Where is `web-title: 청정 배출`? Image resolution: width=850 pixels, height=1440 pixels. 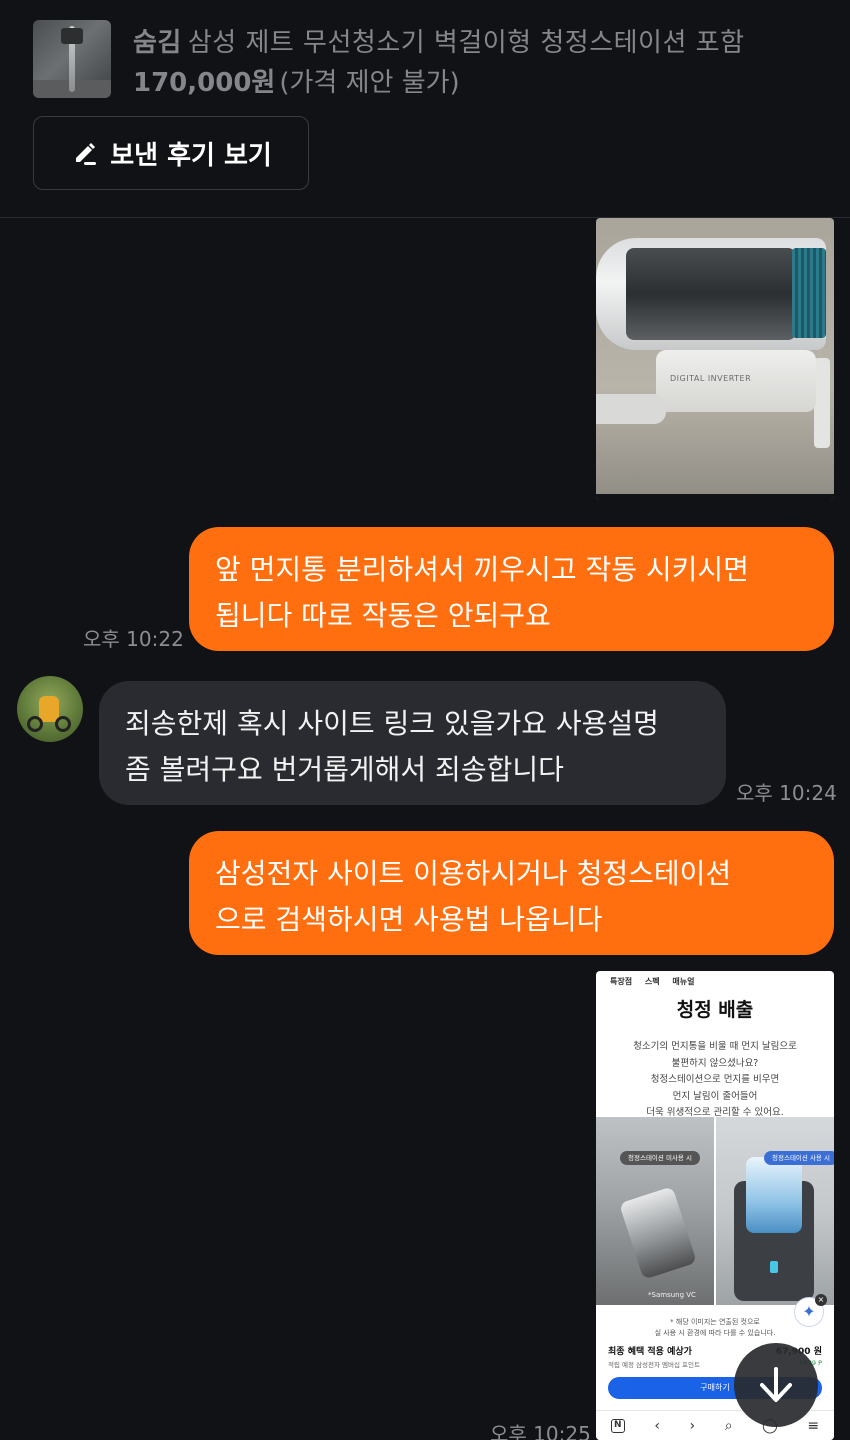 web-title: 청정 배출 is located at coordinates (715, 1010).